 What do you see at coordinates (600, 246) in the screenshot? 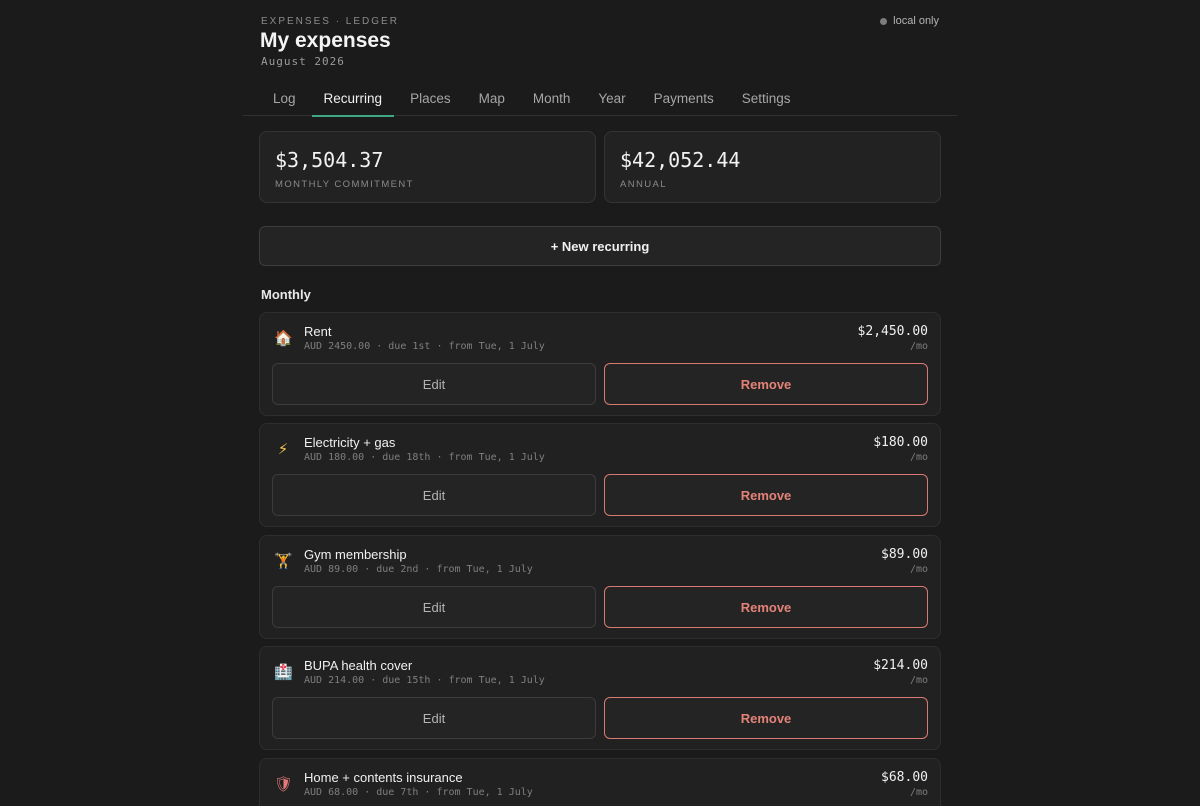
I see `new-recurring-button: + New recurring` at bounding box center [600, 246].